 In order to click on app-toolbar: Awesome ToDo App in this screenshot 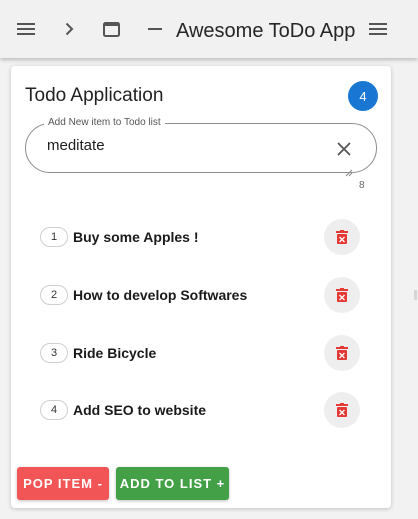, I will do `click(209, 29)`.